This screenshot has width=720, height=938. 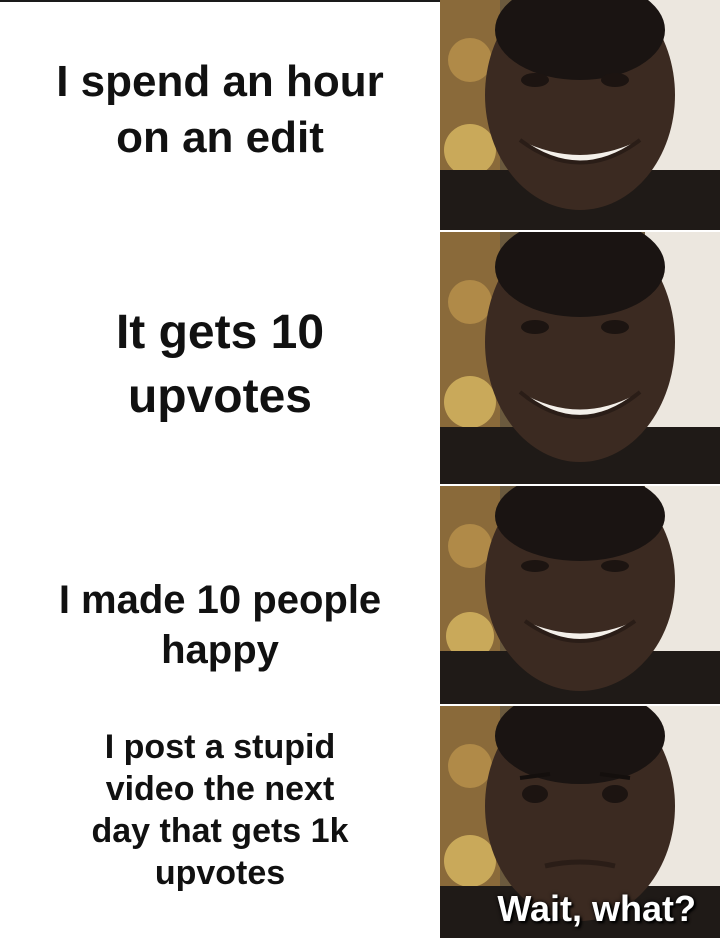 I want to click on caption-3: I made 10 people happy, so click(x=220, y=625).